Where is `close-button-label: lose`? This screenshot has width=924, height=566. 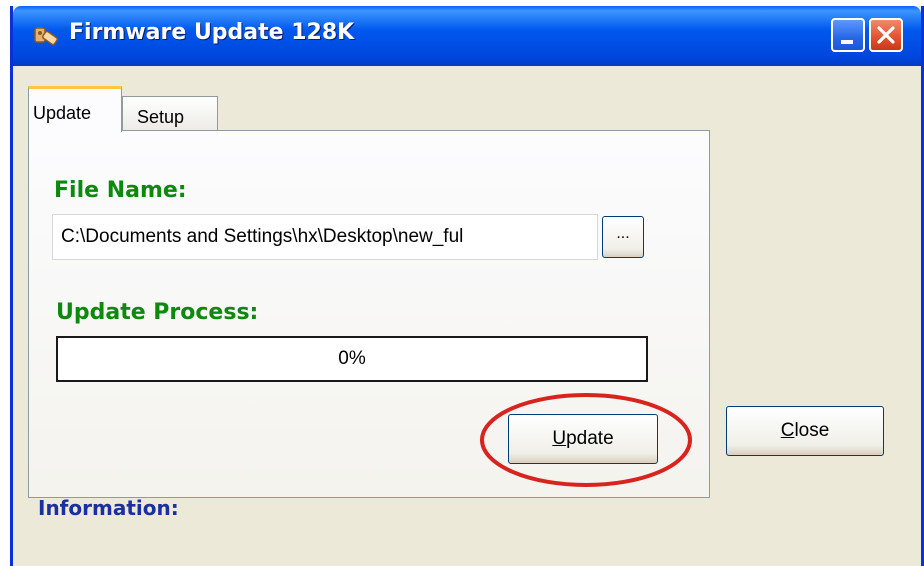 close-button-label: lose is located at coordinates (812, 430).